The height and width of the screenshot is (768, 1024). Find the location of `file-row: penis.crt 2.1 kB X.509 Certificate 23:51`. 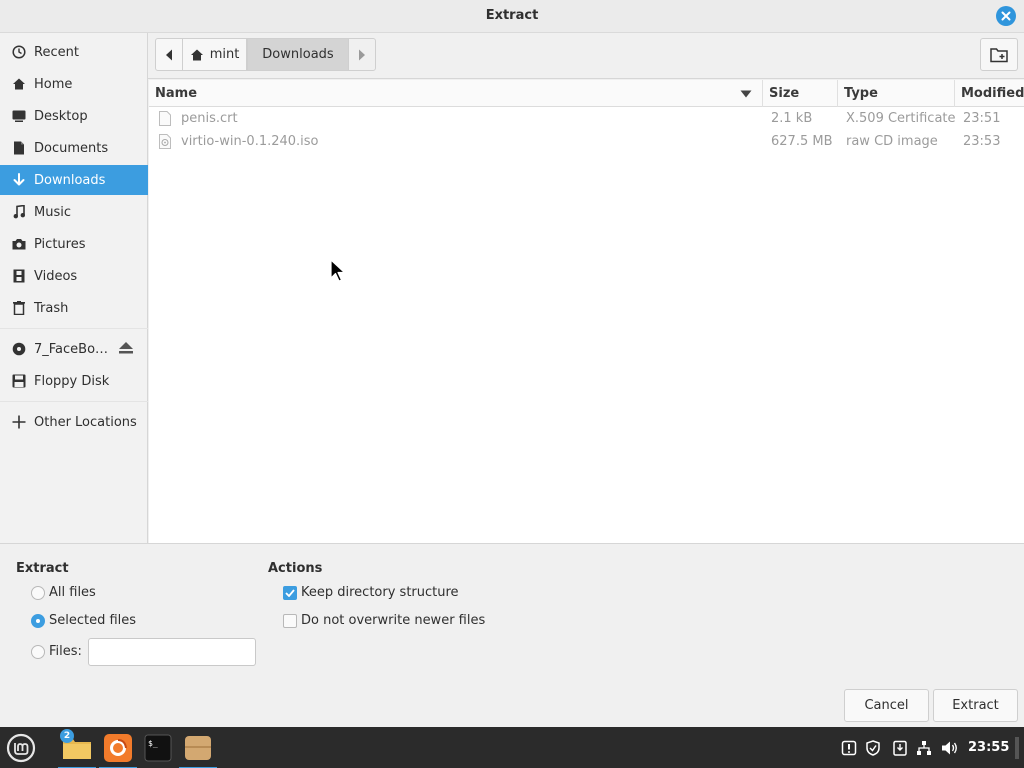

file-row: penis.crt 2.1 kB X.509 Certificate 23:51 is located at coordinates (586, 118).